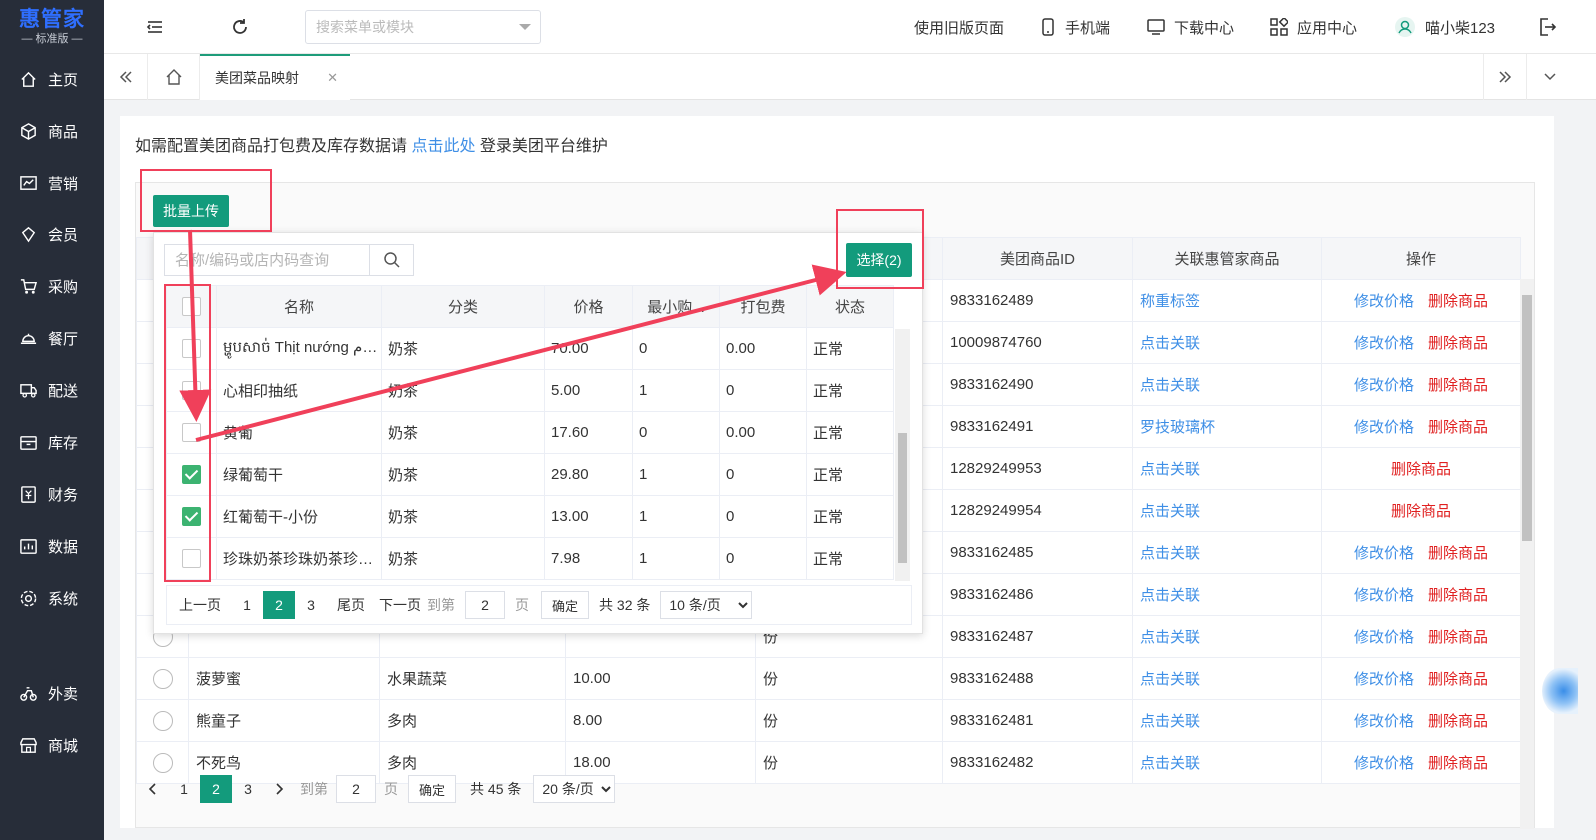 This screenshot has height=840, width=1596. I want to click on sidebar-item-2: 营销, so click(52, 183).